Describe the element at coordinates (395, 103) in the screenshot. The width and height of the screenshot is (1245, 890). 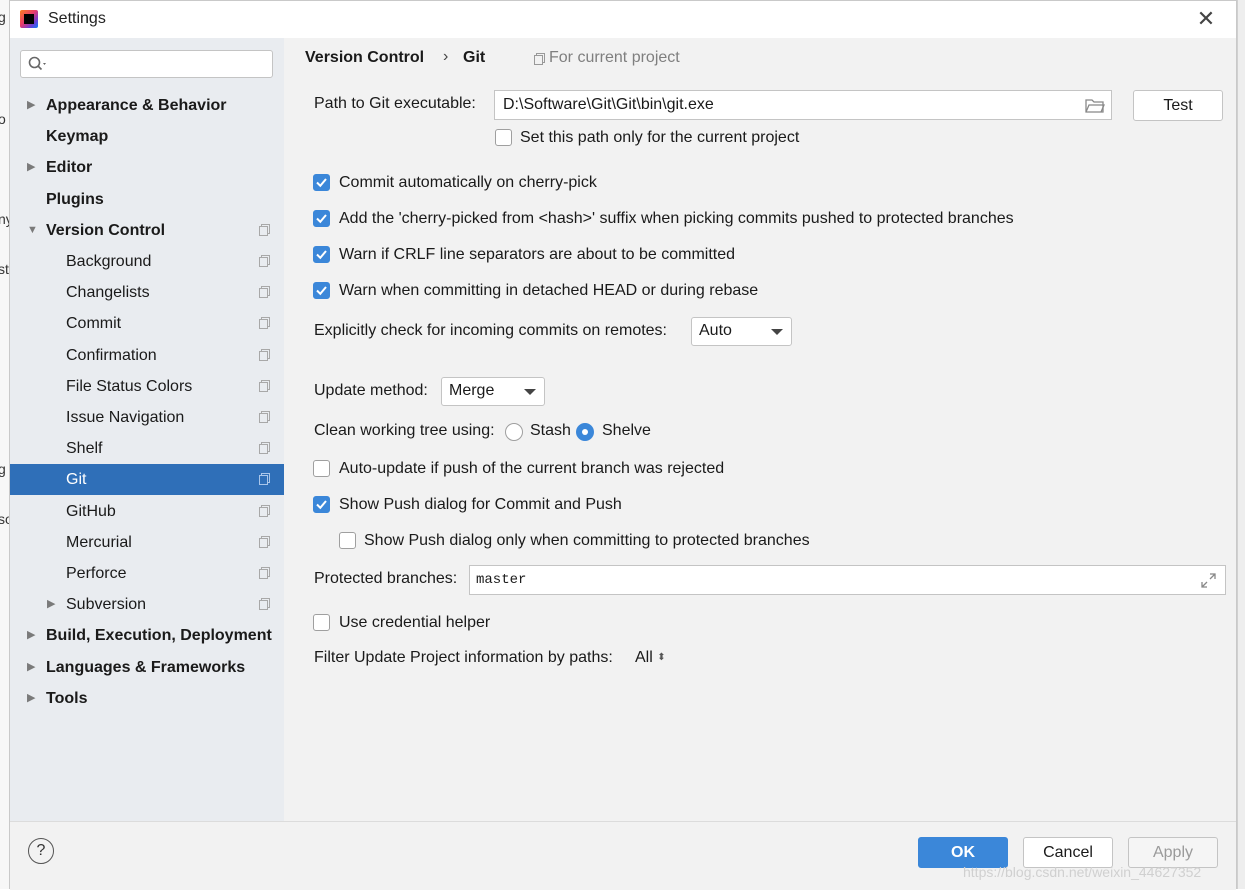
I see `git-path-label: Path to Git executable:` at that location.